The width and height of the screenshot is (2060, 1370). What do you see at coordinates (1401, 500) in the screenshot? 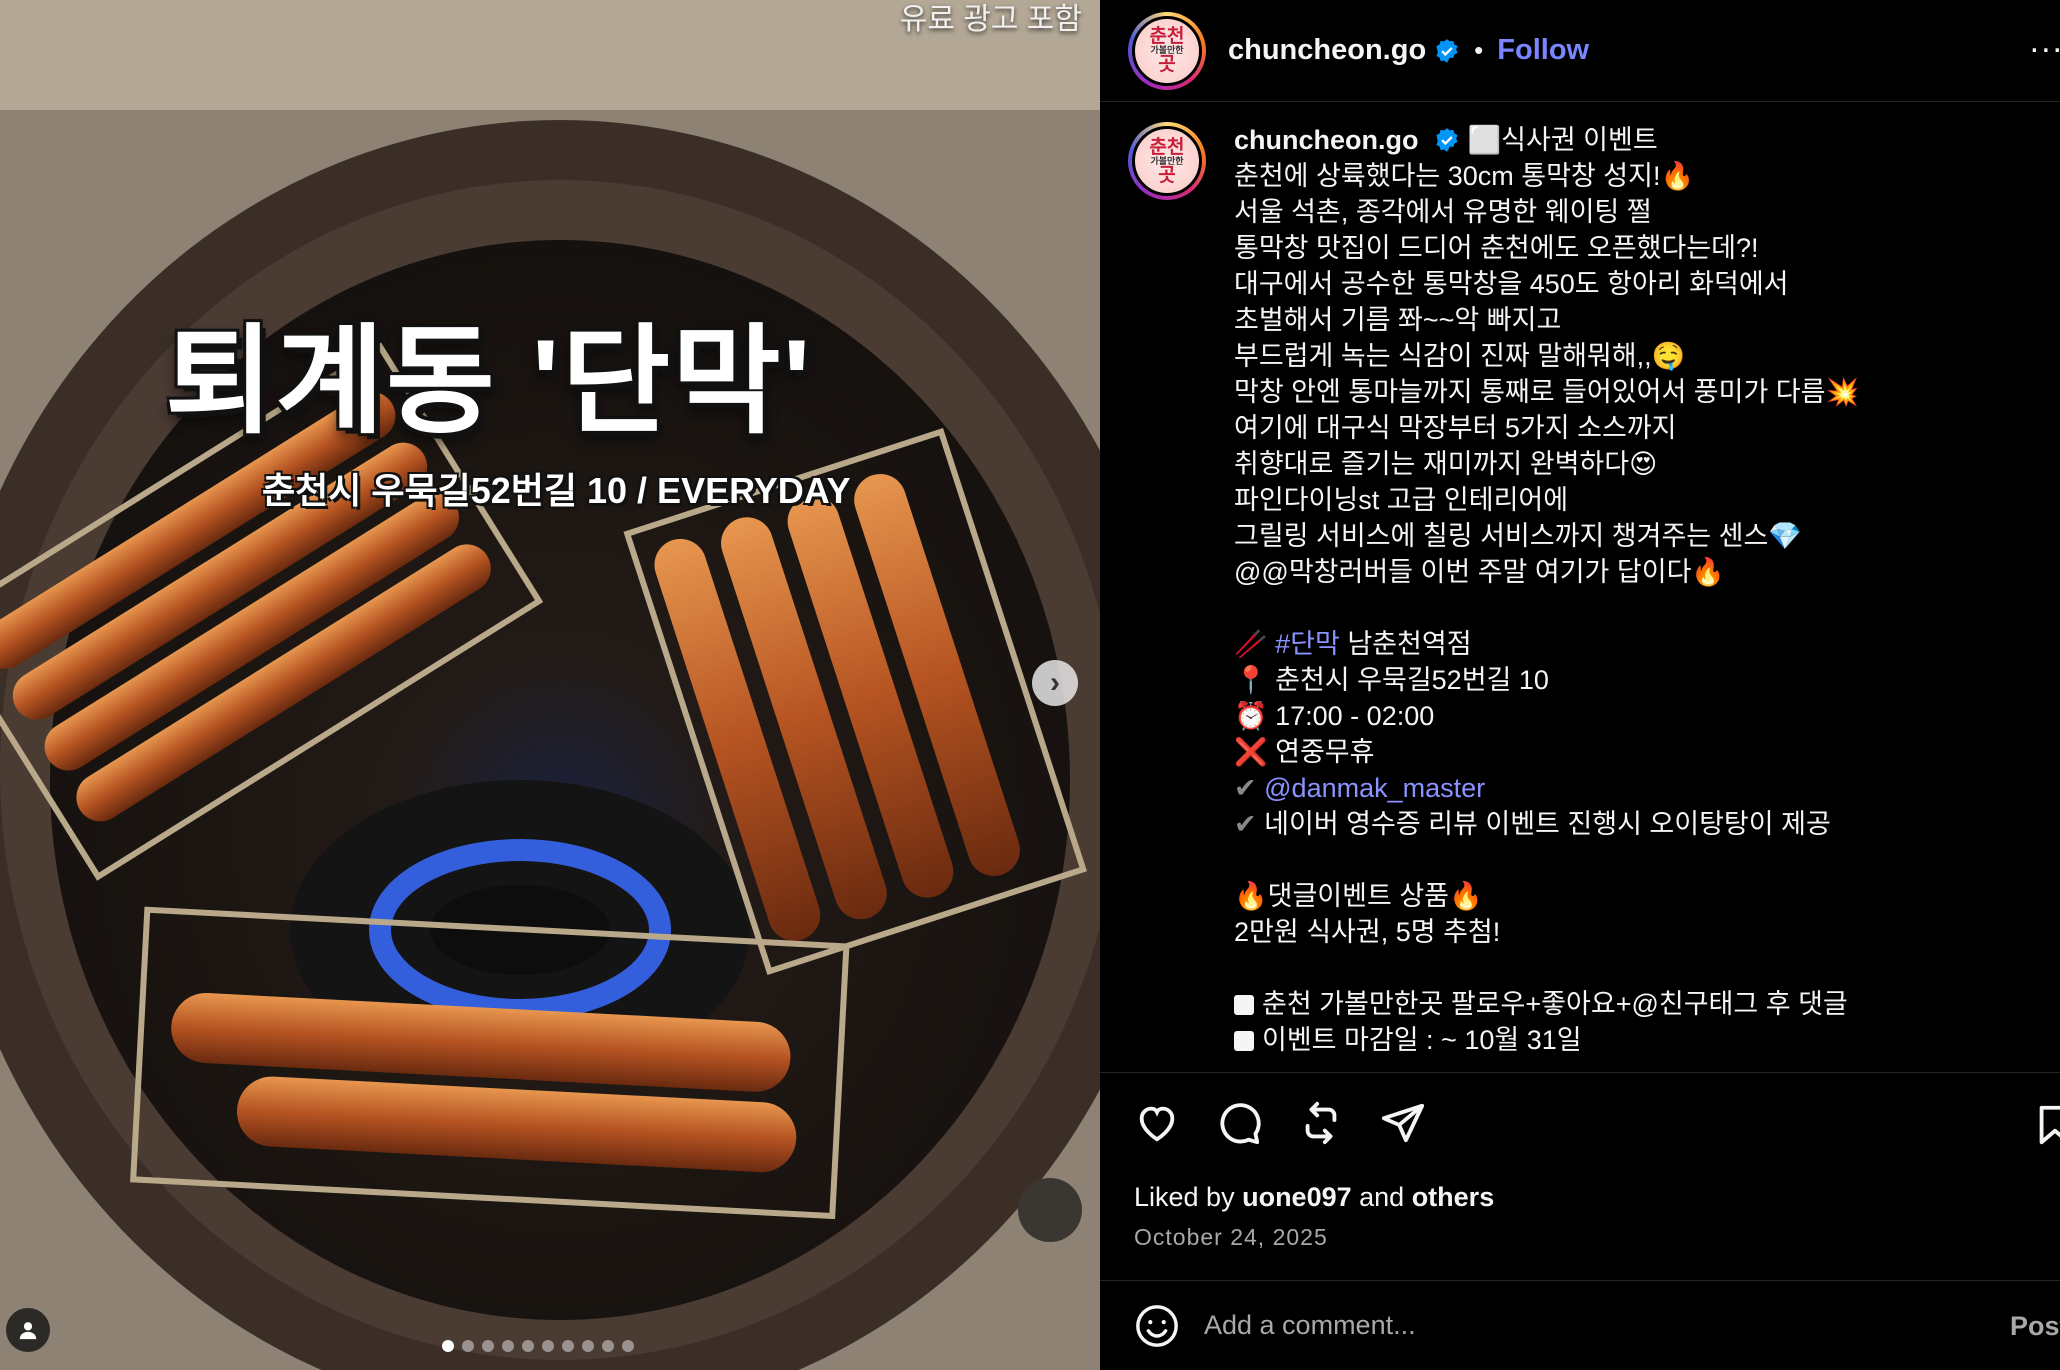
I see `caption-line: 파인다이닝st 고급 인테리어에` at bounding box center [1401, 500].